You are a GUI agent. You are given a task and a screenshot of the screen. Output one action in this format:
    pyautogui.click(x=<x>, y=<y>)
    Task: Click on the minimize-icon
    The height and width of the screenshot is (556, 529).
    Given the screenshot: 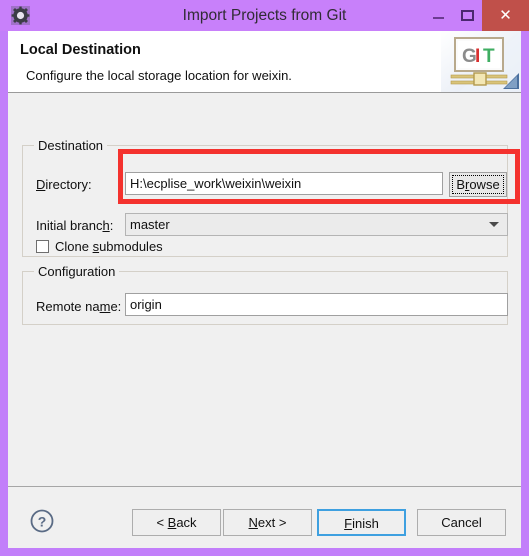 What is the action you would take?
    pyautogui.click(x=438, y=18)
    